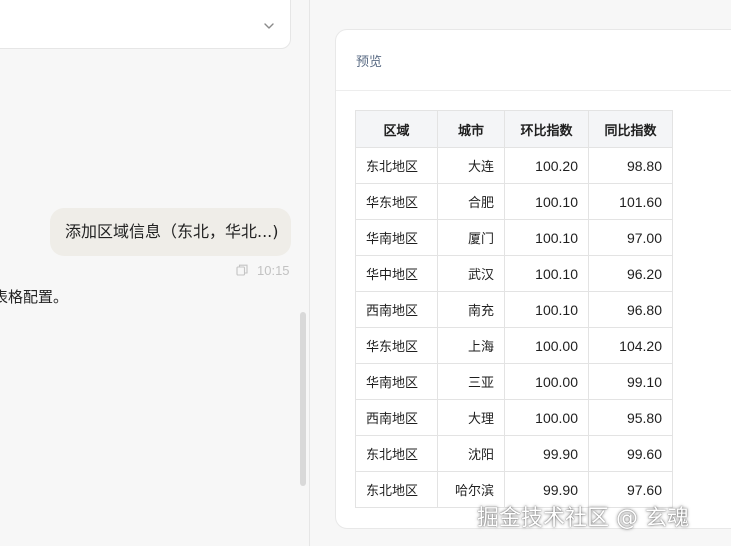 This screenshot has width=731, height=546. Describe the element at coordinates (471, 309) in the screenshot. I see `cell-city: 南充` at that location.